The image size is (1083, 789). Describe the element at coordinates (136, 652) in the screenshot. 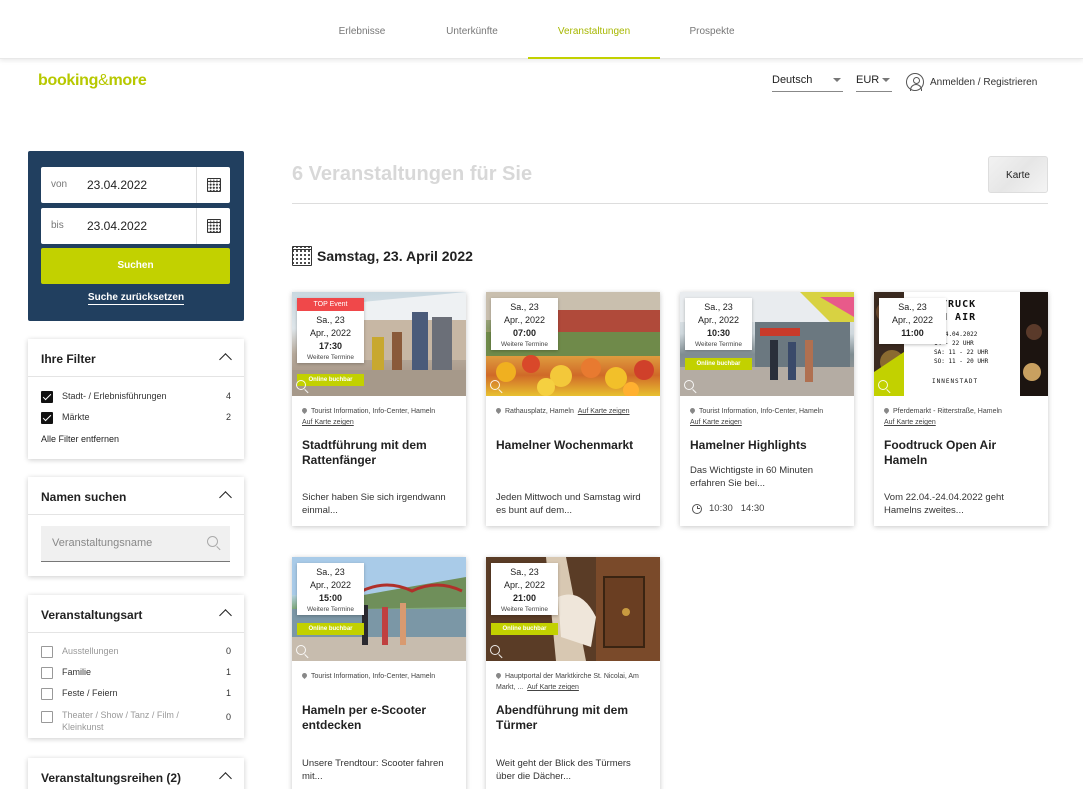

I see `filter-item: Ausstellungen 0` at that location.